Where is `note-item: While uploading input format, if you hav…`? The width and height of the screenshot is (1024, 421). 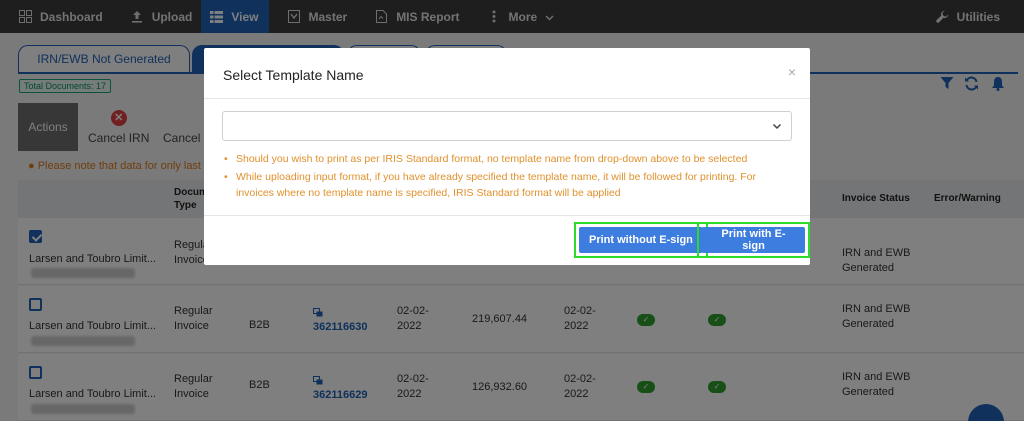 note-item: While uploading input format, if you hav… is located at coordinates (509, 185).